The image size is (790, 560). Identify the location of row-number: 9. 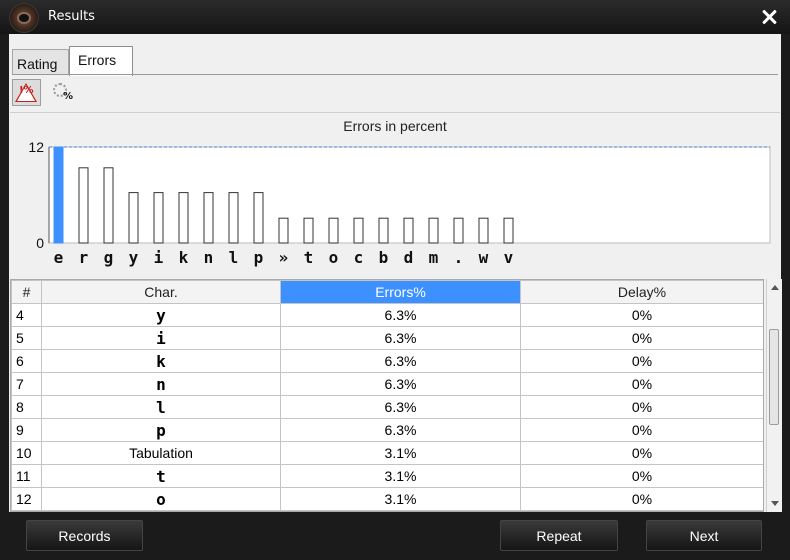
(26, 430).